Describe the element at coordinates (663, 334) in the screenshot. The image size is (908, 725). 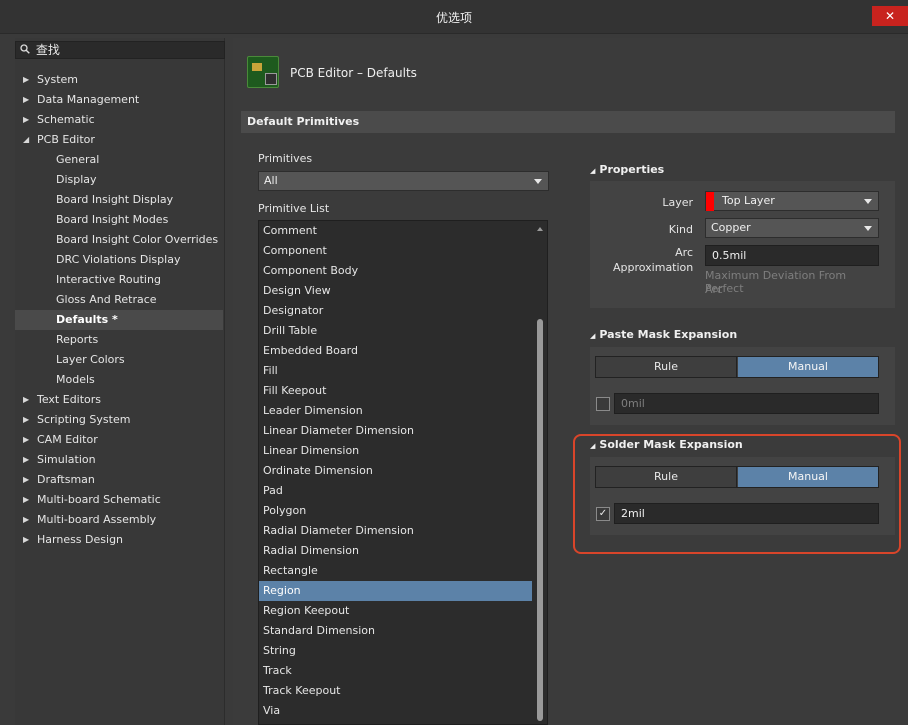
I see `paste-mask-group-title: ◢ Paste Mask Expansion` at that location.